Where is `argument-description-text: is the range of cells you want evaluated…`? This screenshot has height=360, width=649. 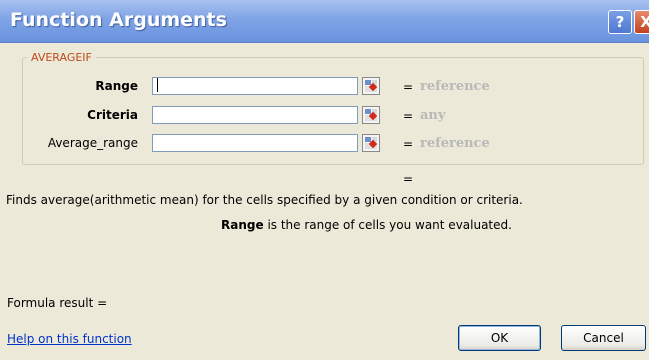
argument-description-text: is the range of cells you want evaluated… is located at coordinates (389, 225).